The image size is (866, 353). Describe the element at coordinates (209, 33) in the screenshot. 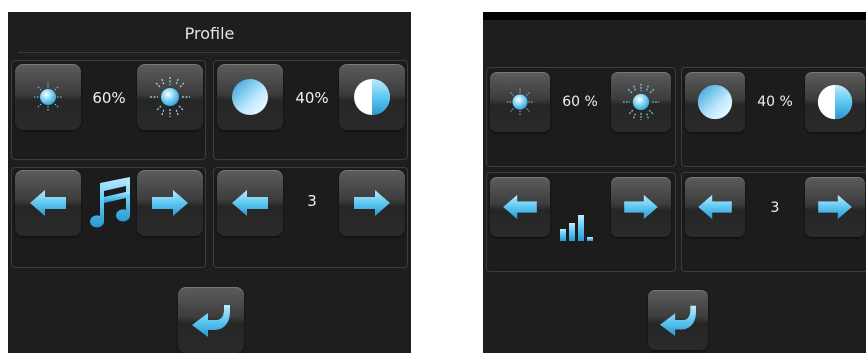

I see `page-title: Profile` at that location.